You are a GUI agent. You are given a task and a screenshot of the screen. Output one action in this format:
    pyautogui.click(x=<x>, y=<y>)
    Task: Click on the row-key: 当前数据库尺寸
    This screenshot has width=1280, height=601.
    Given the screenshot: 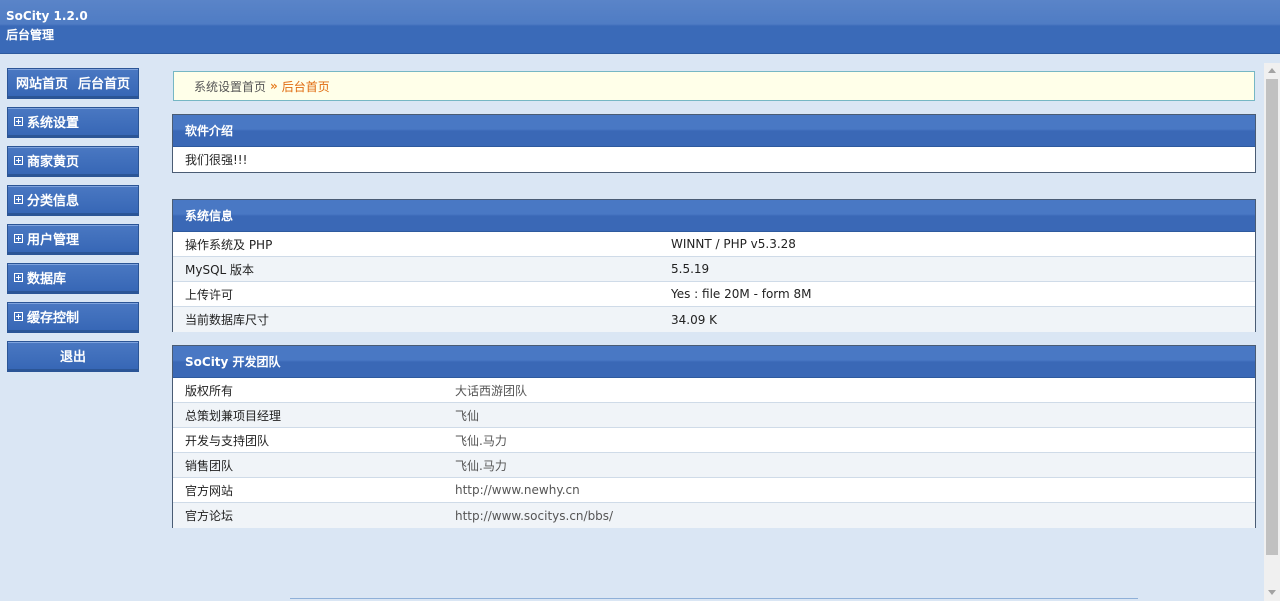 What is the action you would take?
    pyautogui.click(x=227, y=320)
    